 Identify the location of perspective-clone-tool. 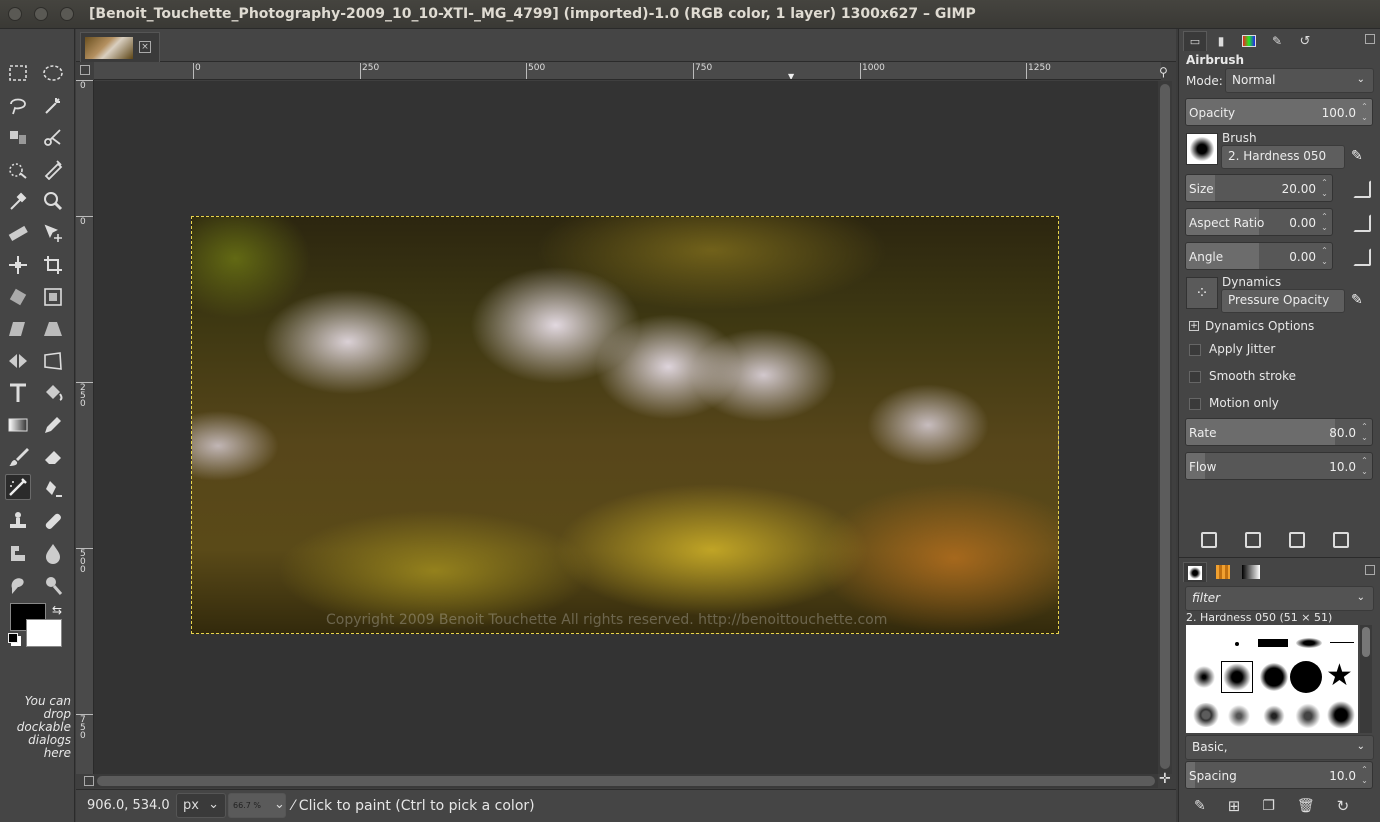
(18, 553).